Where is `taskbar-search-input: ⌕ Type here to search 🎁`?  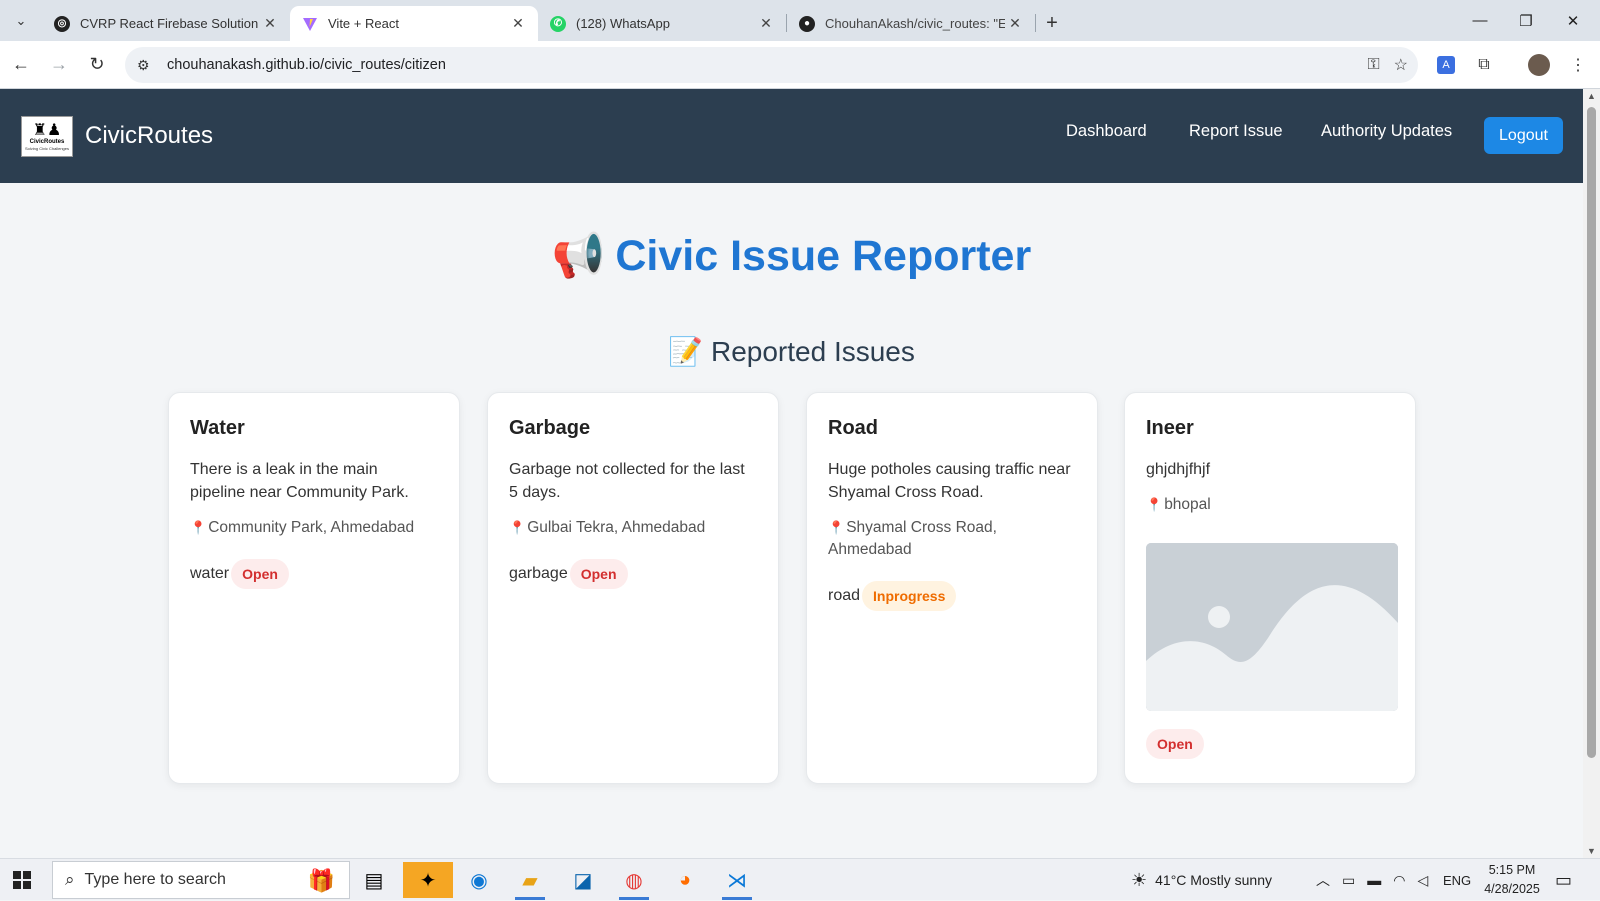 taskbar-search-input: ⌕ Type here to search 🎁 is located at coordinates (201, 880).